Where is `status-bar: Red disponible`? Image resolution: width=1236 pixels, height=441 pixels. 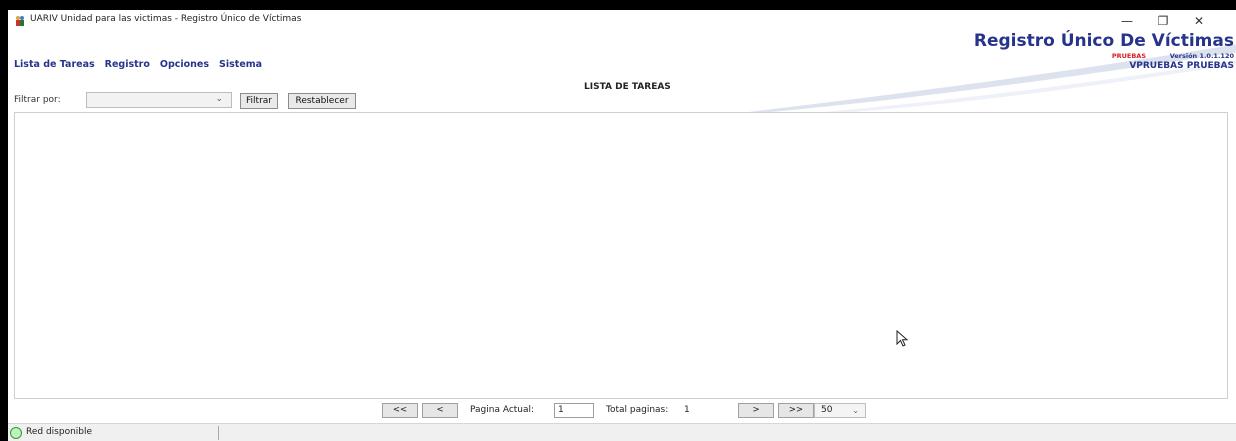 status-bar: Red disponible is located at coordinates (622, 432).